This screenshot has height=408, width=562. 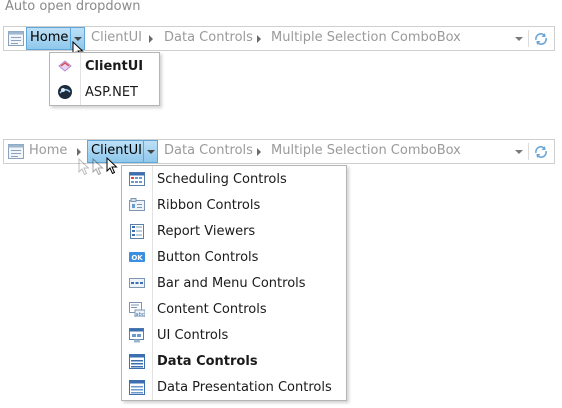 I want to click on menu-item-ui-controls: UI Controls, so click(x=234, y=335).